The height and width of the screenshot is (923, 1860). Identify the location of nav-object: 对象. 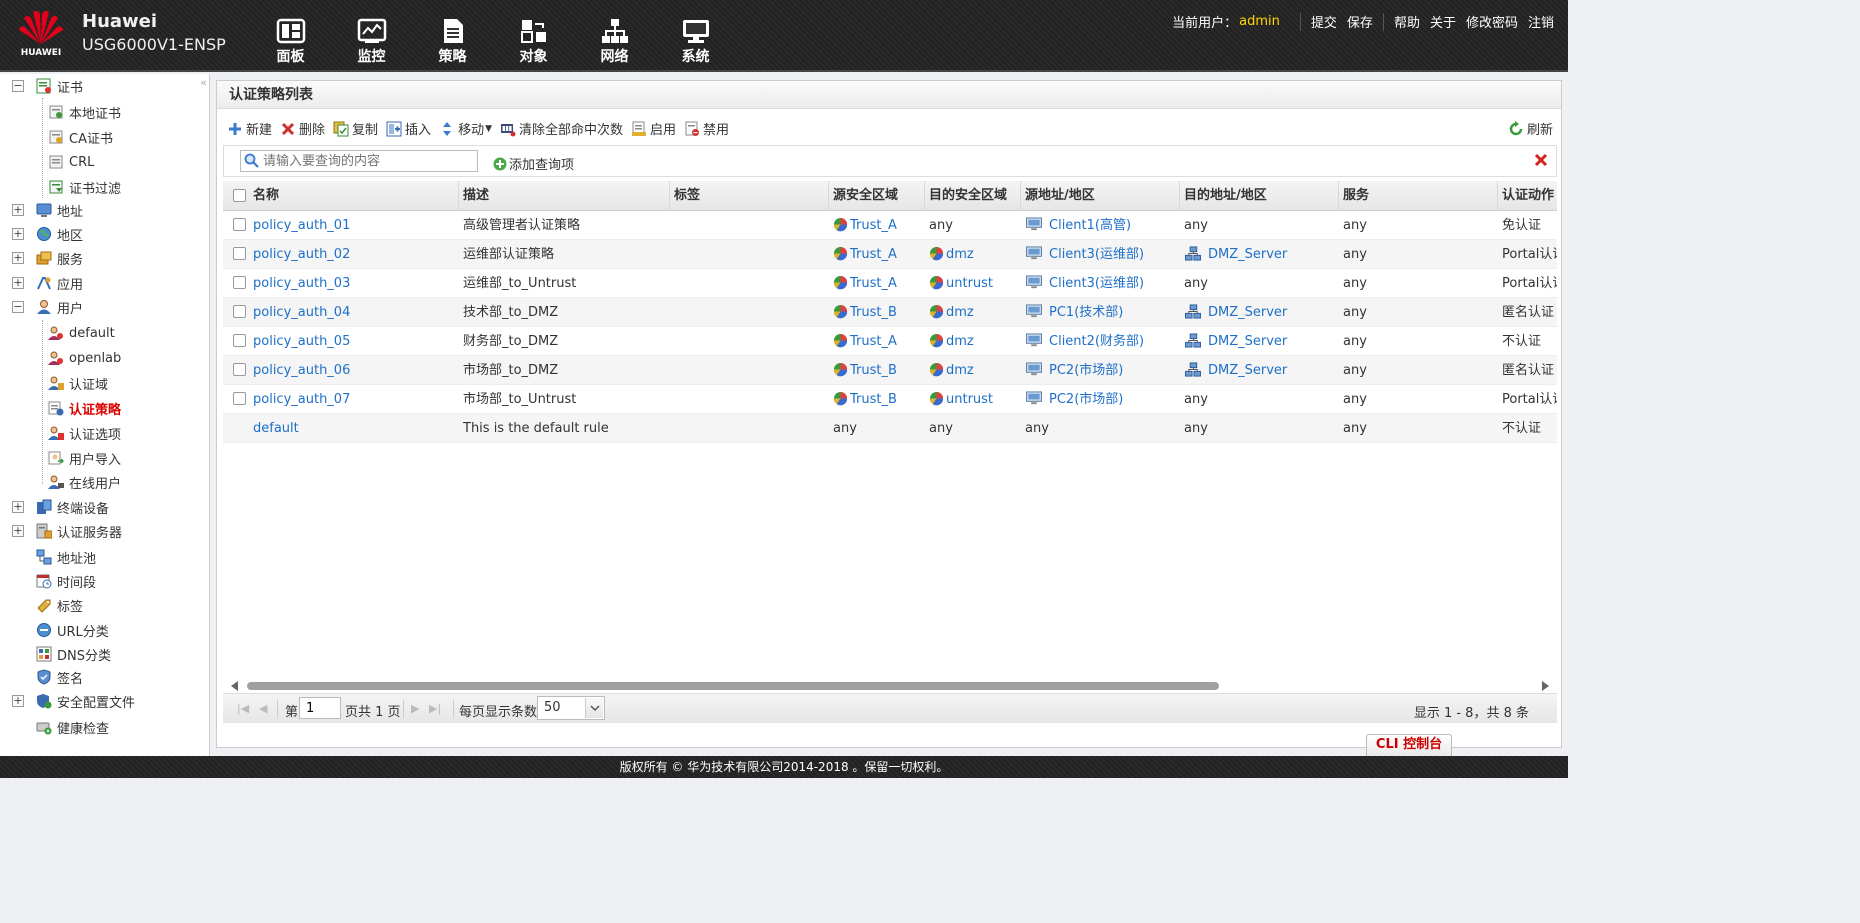
(533, 40).